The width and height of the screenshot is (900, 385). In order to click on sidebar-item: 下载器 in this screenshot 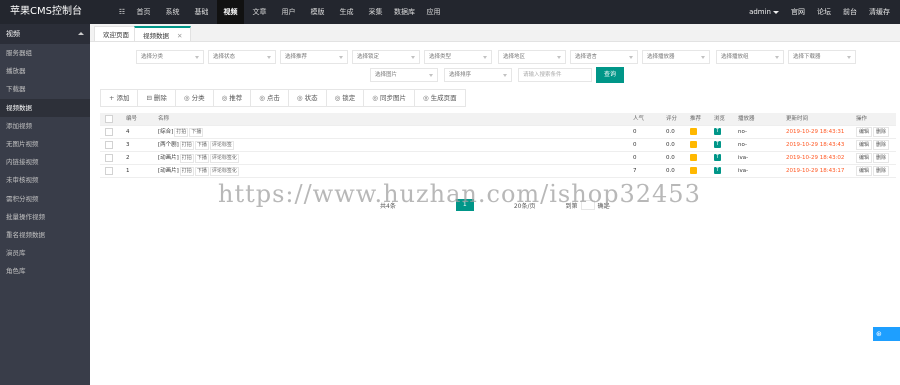, I will do `click(45, 89)`.